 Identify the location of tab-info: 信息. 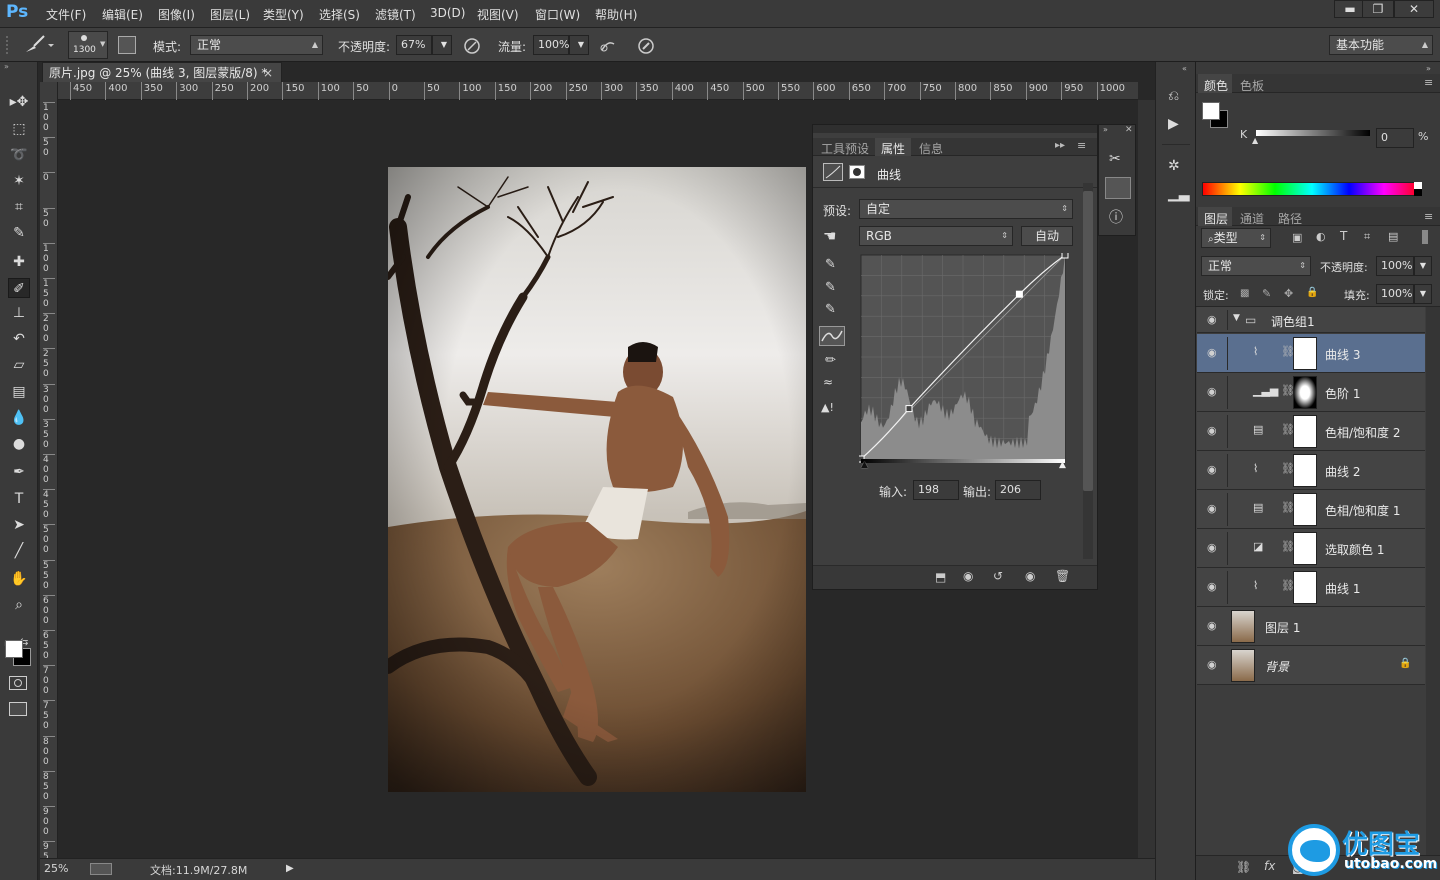
(931, 148).